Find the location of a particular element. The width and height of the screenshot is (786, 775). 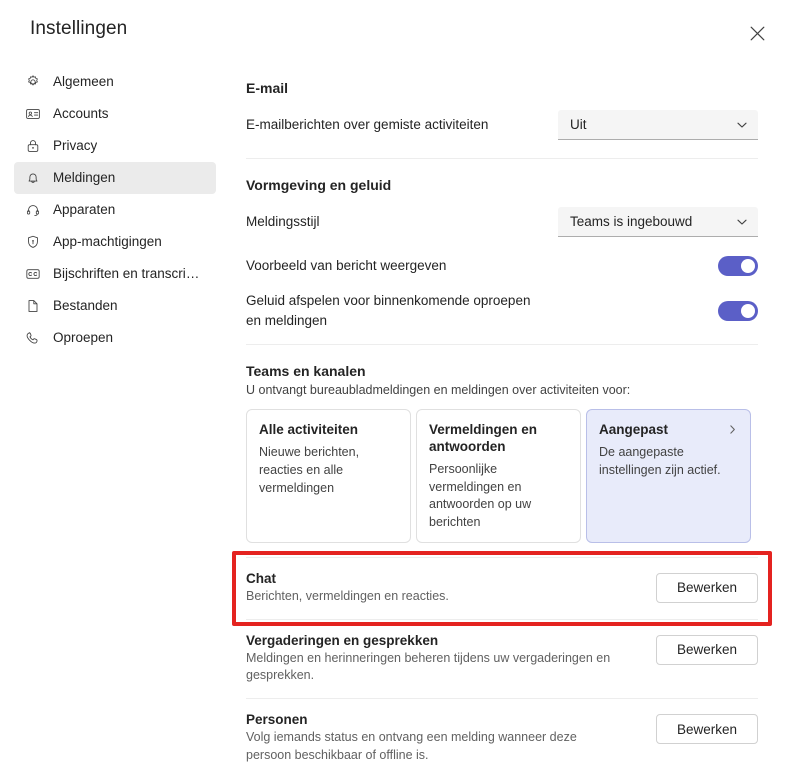

contact-card-icon is located at coordinates (32, 114).